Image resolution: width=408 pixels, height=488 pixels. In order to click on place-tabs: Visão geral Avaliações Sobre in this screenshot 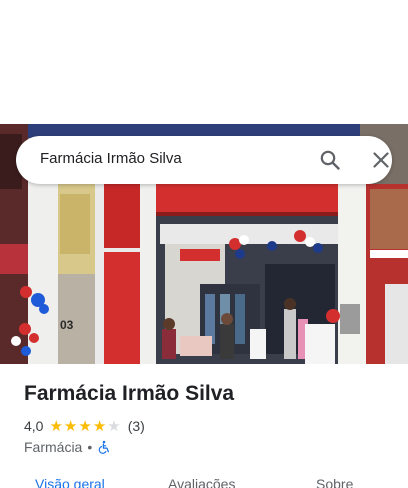, I will do `click(204, 481)`.